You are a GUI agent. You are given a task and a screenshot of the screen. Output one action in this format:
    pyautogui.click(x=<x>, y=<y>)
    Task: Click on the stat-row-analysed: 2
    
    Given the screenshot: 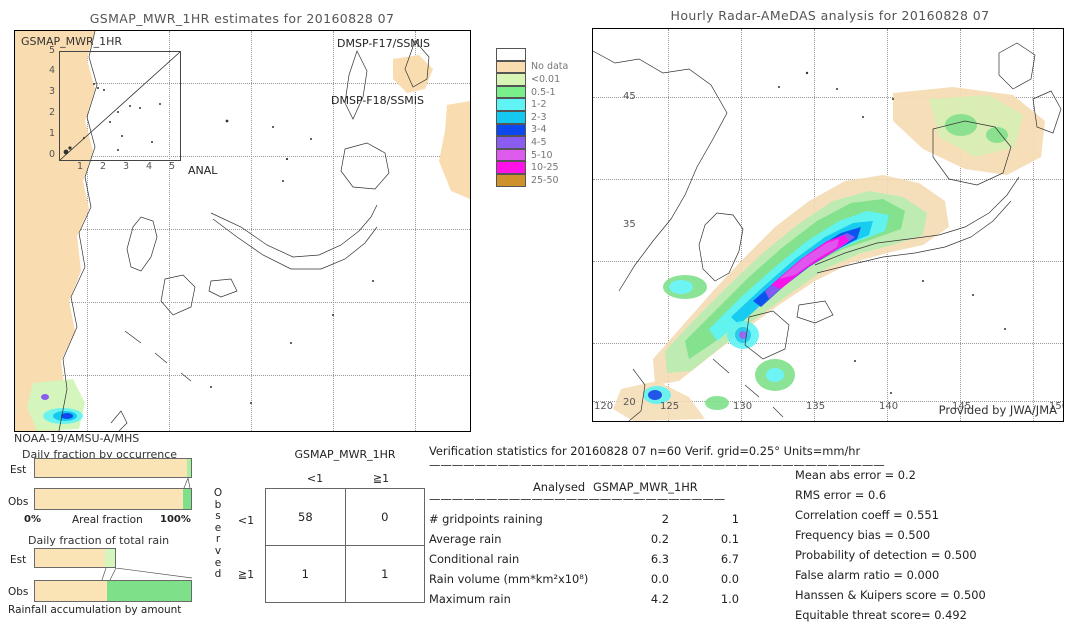 What is the action you would take?
    pyautogui.click(x=665, y=519)
    